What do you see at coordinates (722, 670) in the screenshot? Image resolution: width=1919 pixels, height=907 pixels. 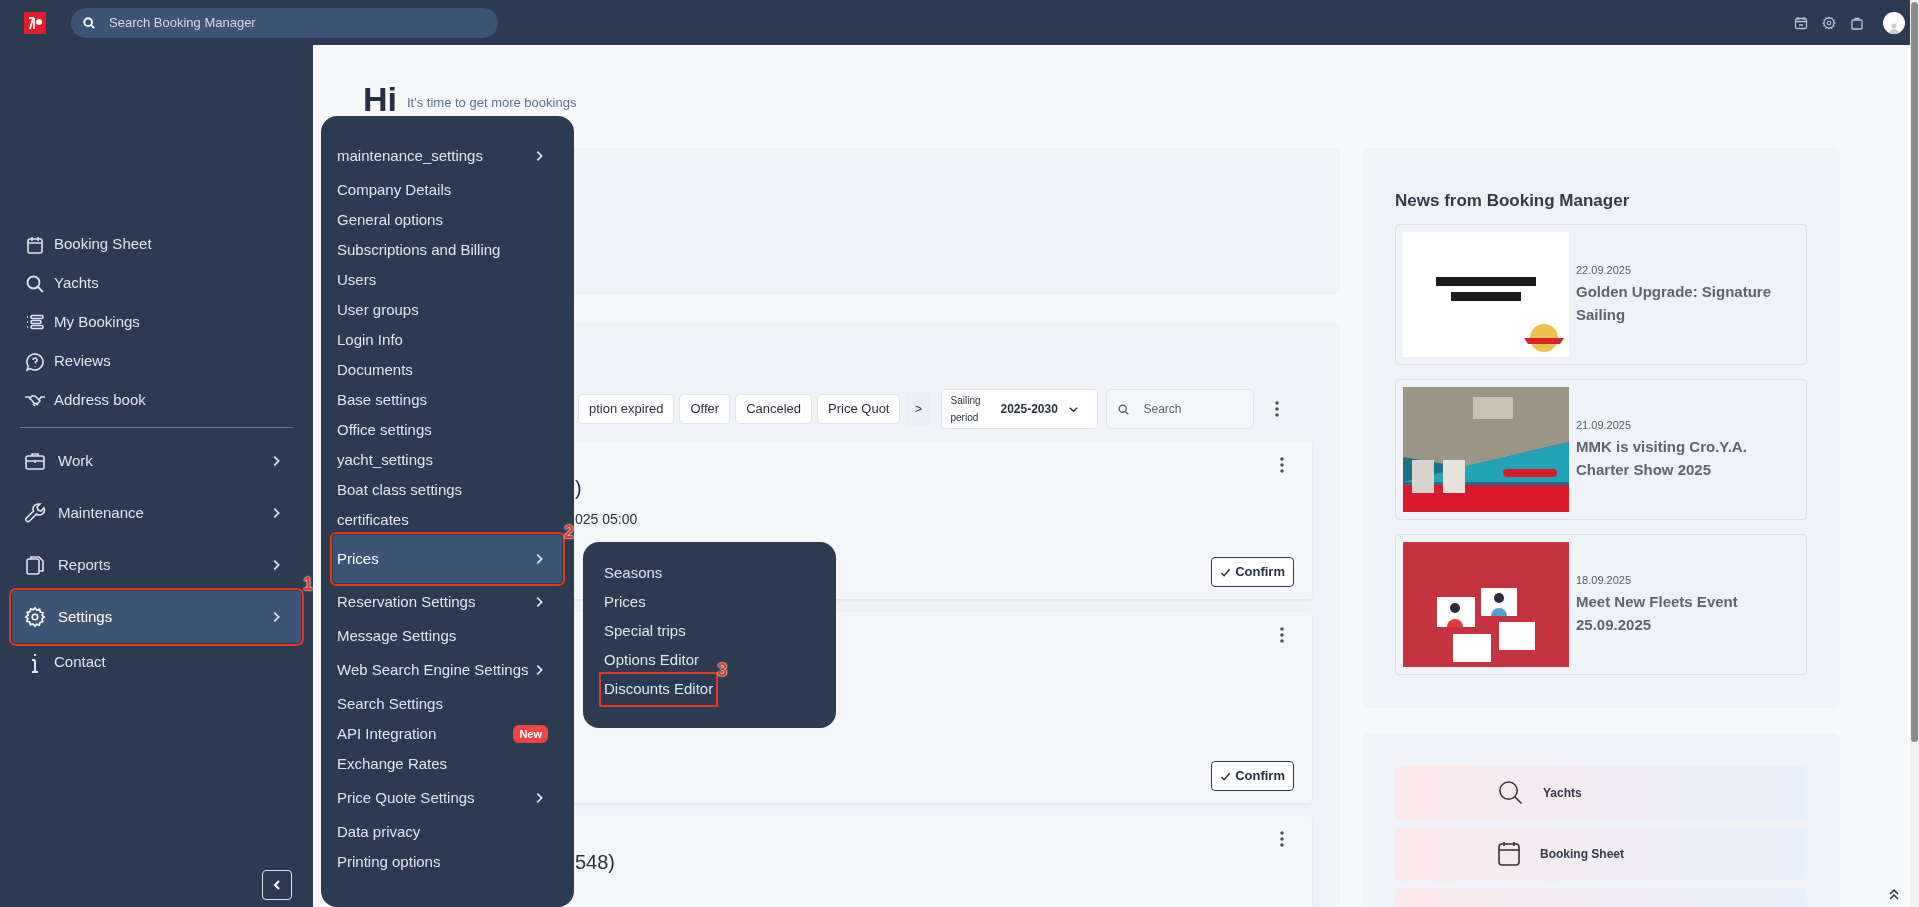 I see `annotation-number: 3` at bounding box center [722, 670].